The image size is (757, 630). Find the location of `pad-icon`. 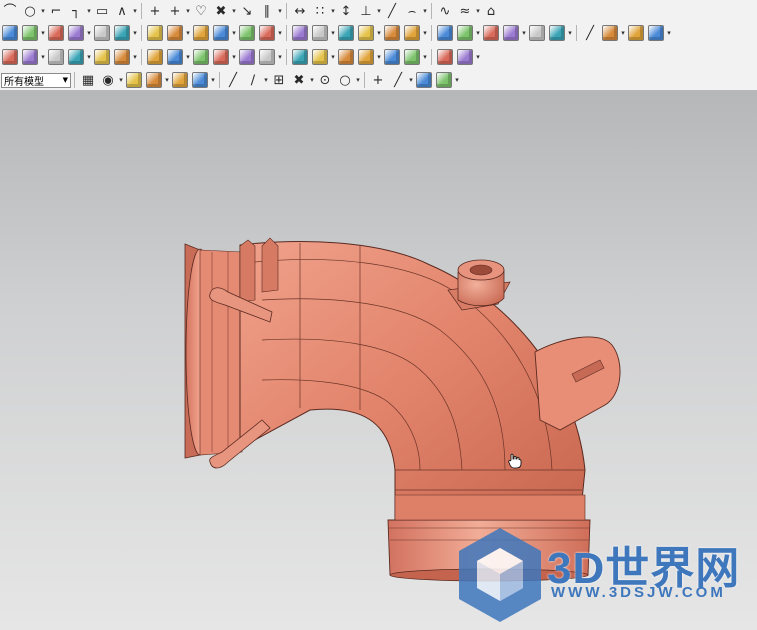

pad-icon is located at coordinates (175, 33).